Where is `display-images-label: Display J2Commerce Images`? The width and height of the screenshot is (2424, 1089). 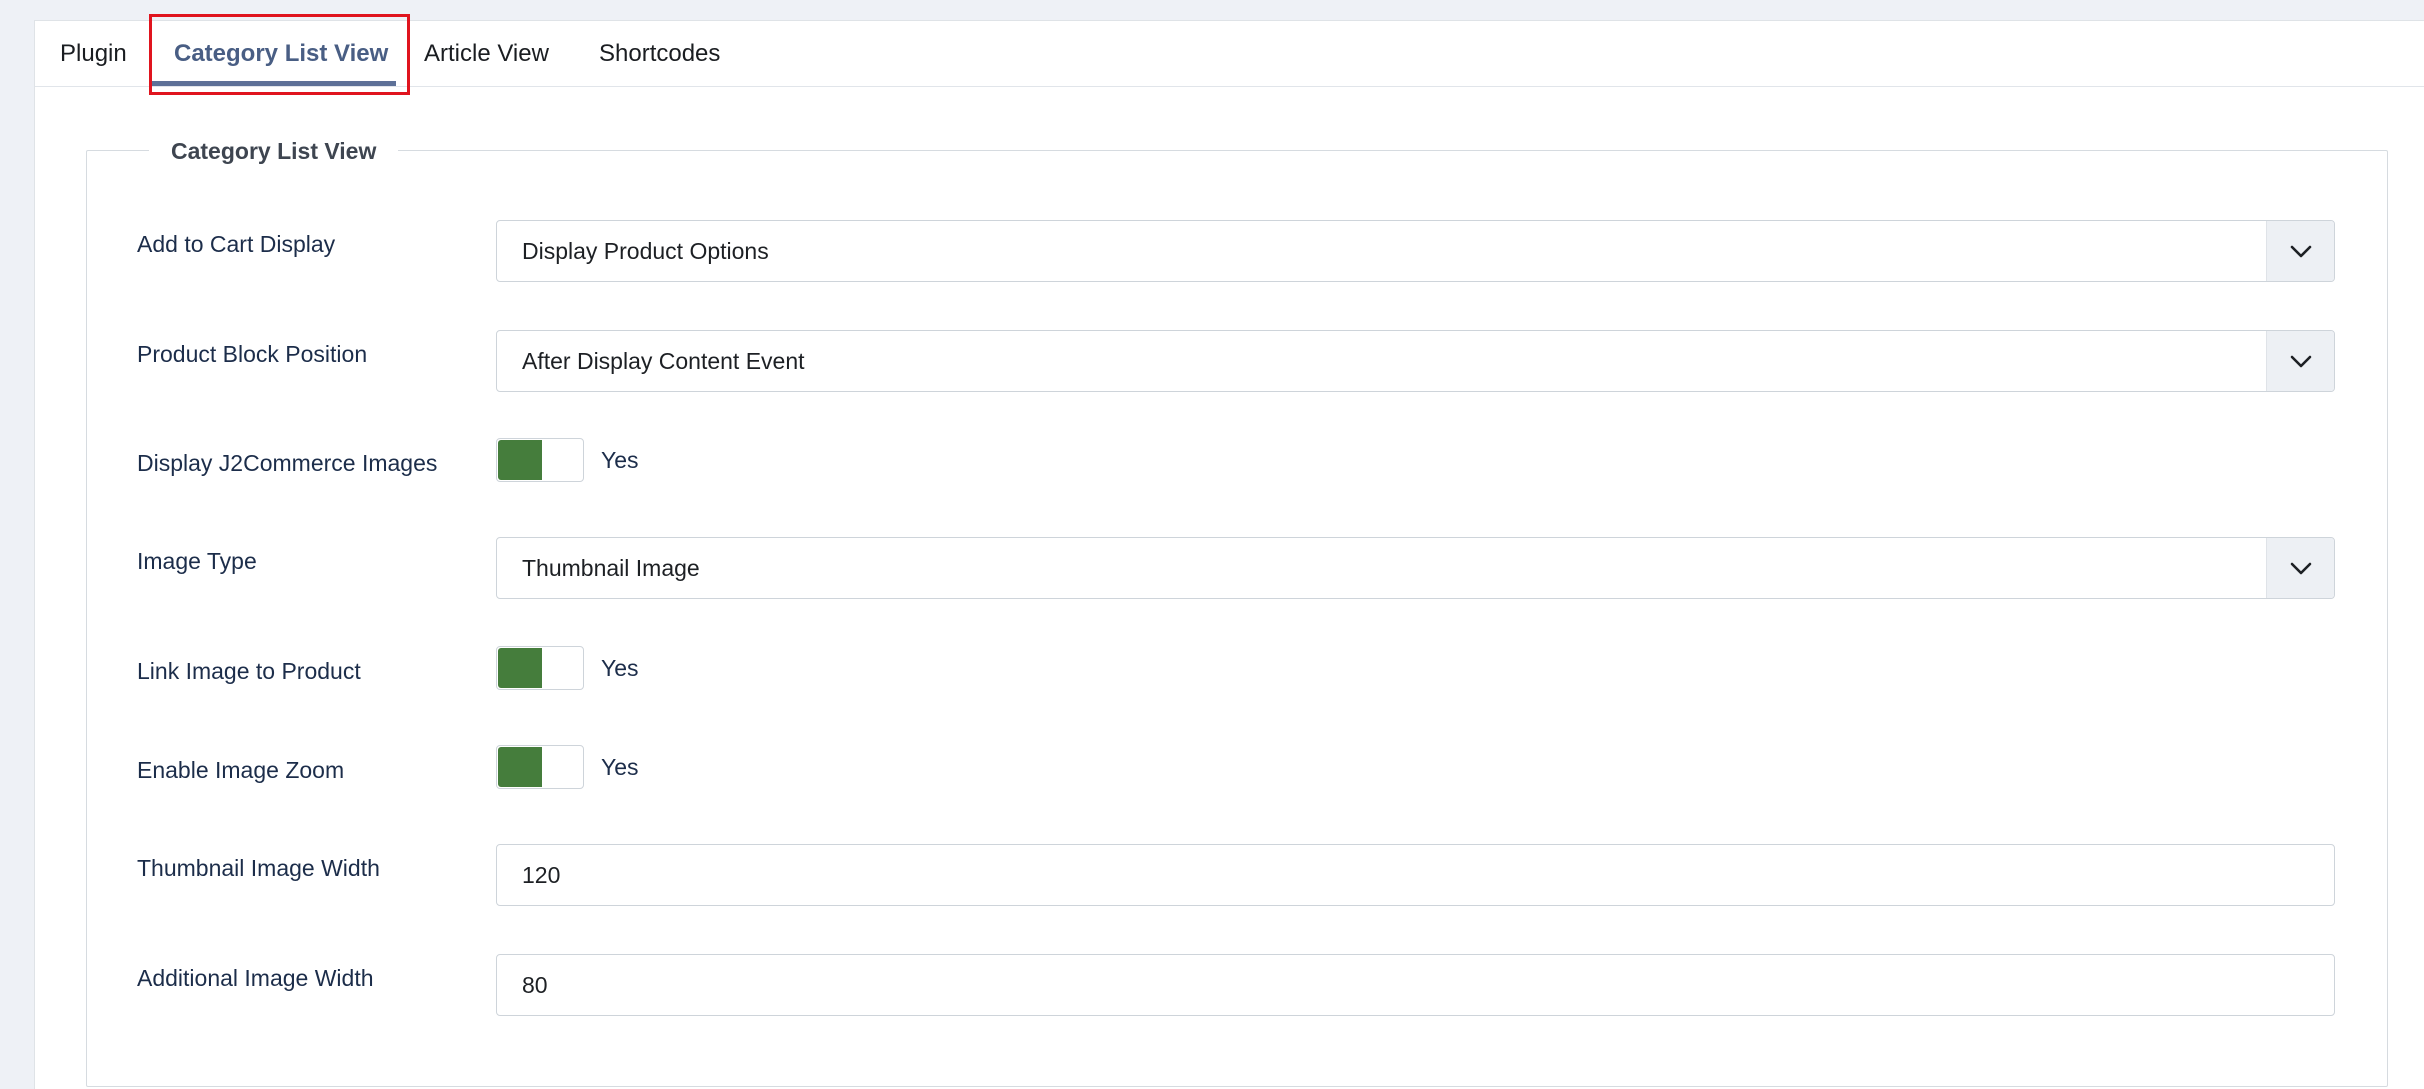 display-images-label: Display J2Commerce Images is located at coordinates (287, 463).